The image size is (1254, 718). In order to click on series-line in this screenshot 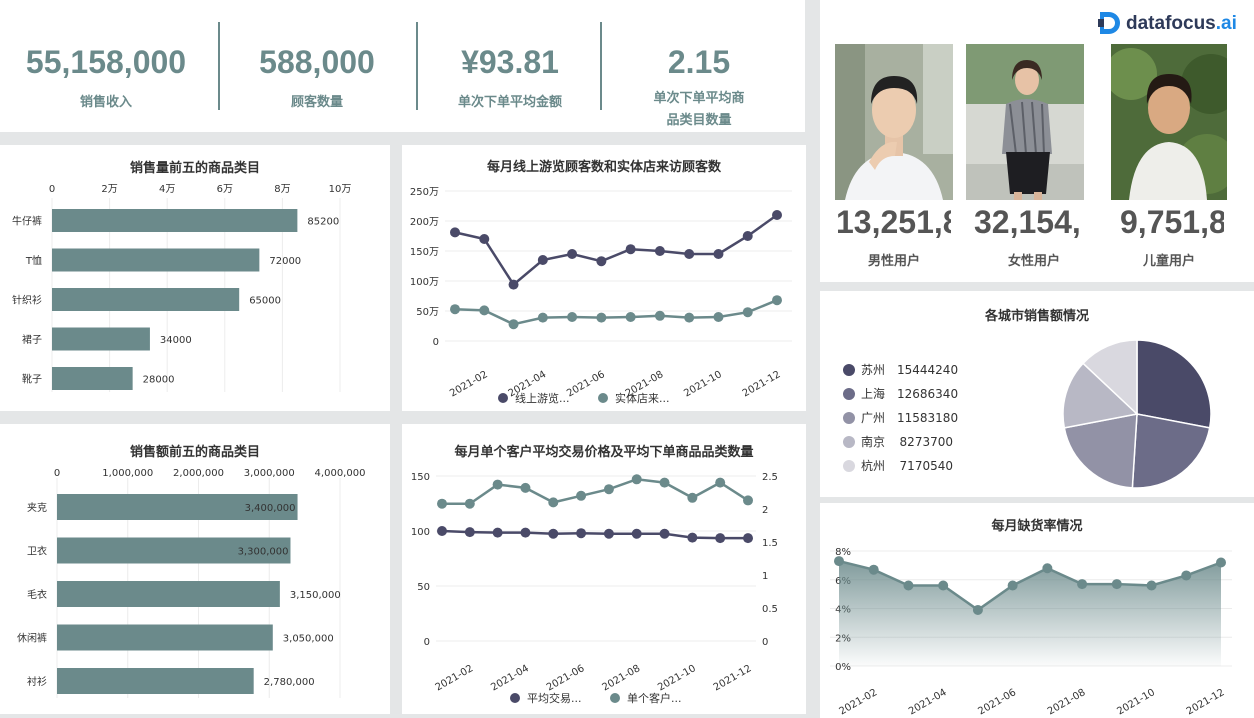, I will do `click(595, 491)`.